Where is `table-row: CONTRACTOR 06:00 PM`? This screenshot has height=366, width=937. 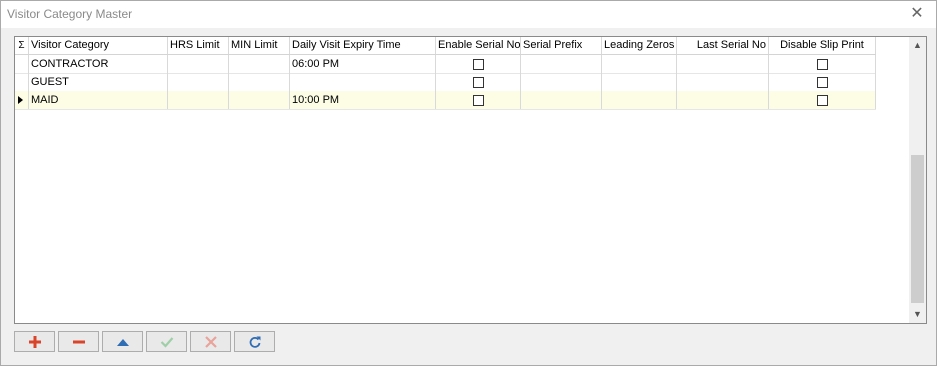
table-row: CONTRACTOR 06:00 PM is located at coordinates (445, 64).